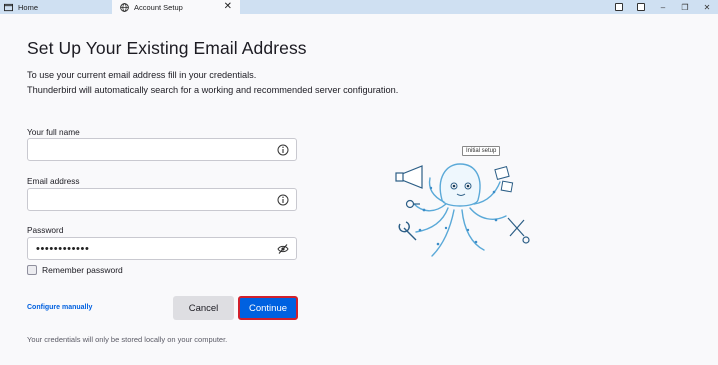  Describe the element at coordinates (641, 7) in the screenshot. I see `tasks-icon` at that location.